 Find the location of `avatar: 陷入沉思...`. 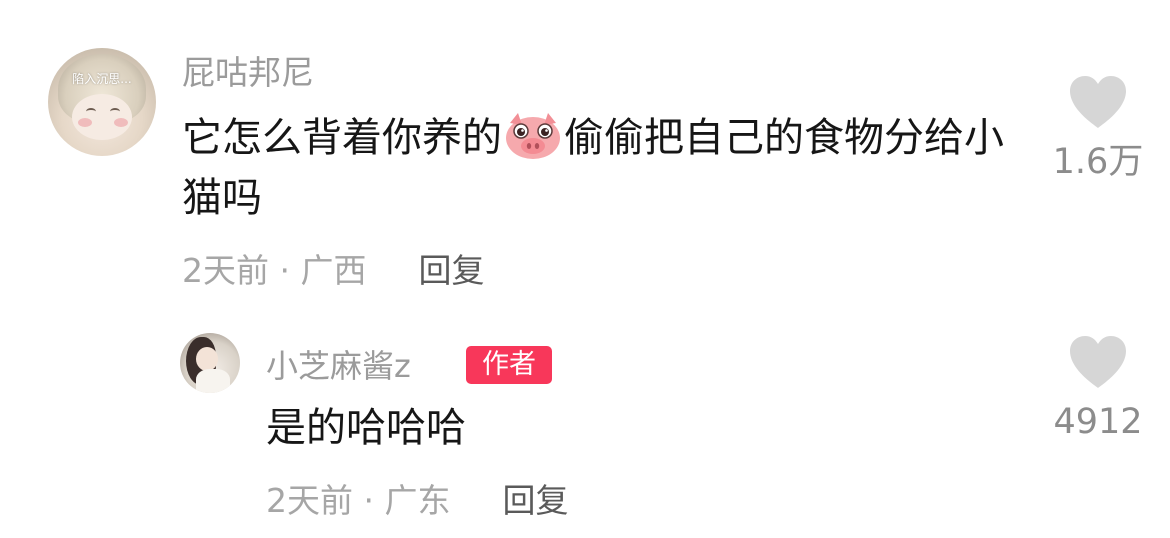

avatar: 陷入沉思... is located at coordinates (102, 102).